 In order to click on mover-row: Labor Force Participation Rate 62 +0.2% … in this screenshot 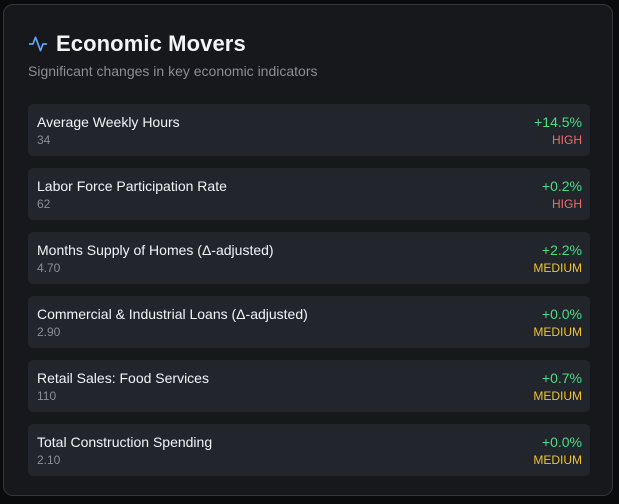, I will do `click(309, 194)`.